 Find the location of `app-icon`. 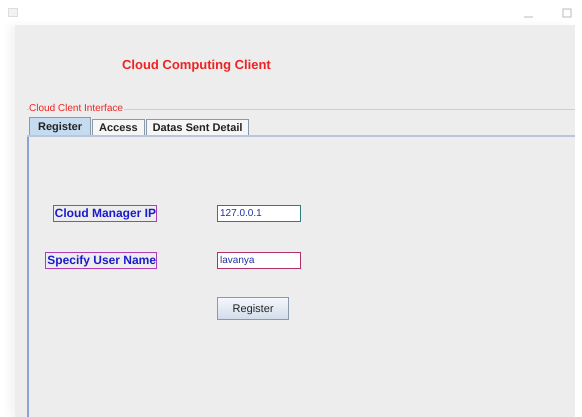

app-icon is located at coordinates (13, 12).